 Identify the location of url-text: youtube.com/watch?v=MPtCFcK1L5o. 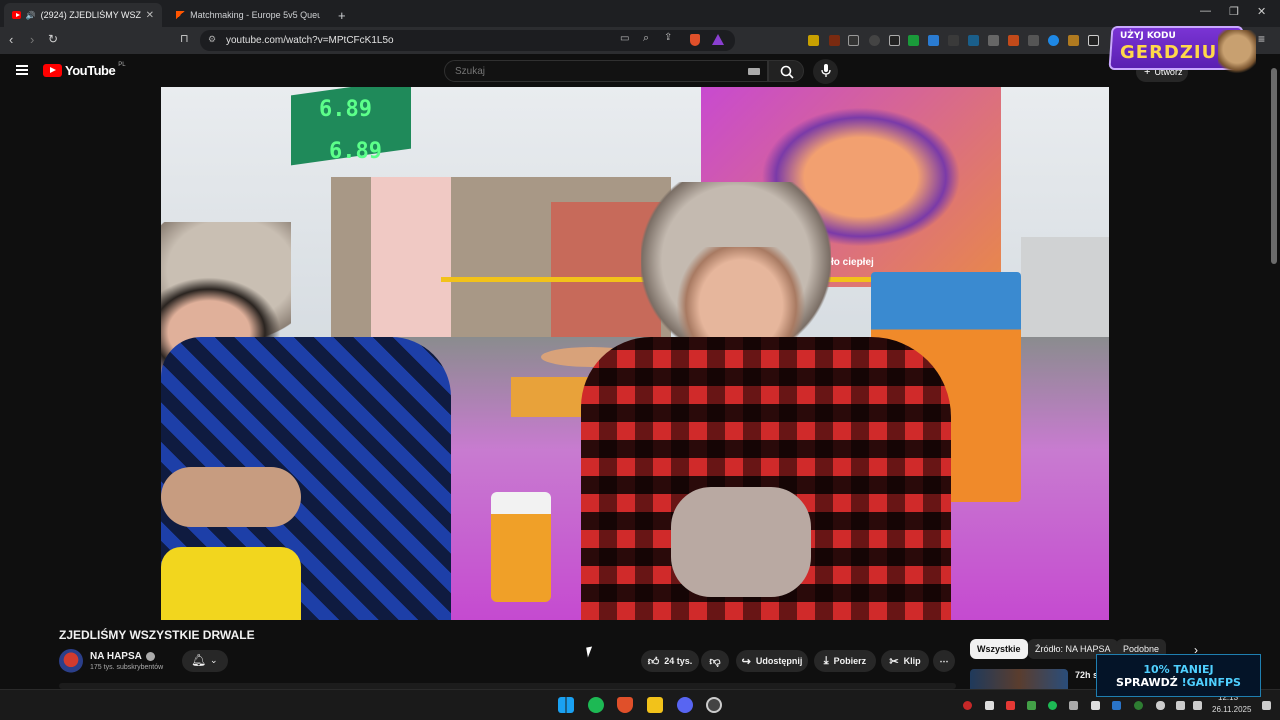
(310, 40).